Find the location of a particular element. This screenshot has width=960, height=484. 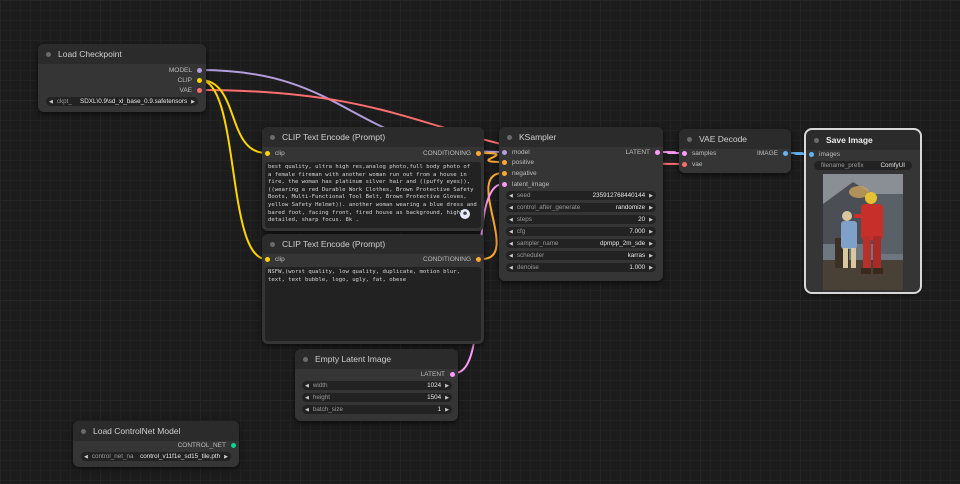

node-header: KSampler is located at coordinates (581, 137).